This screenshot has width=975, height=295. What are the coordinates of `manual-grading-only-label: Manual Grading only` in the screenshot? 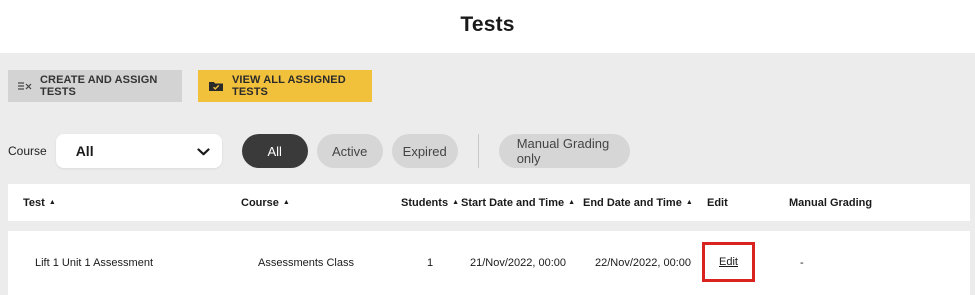 It's located at (563, 151).